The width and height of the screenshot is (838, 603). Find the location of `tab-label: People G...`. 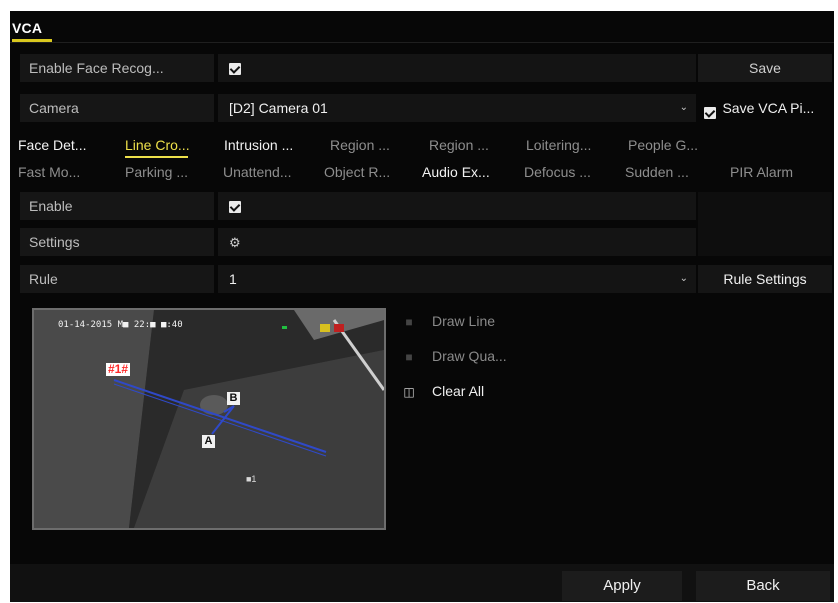

tab-label: People G... is located at coordinates (663, 145).